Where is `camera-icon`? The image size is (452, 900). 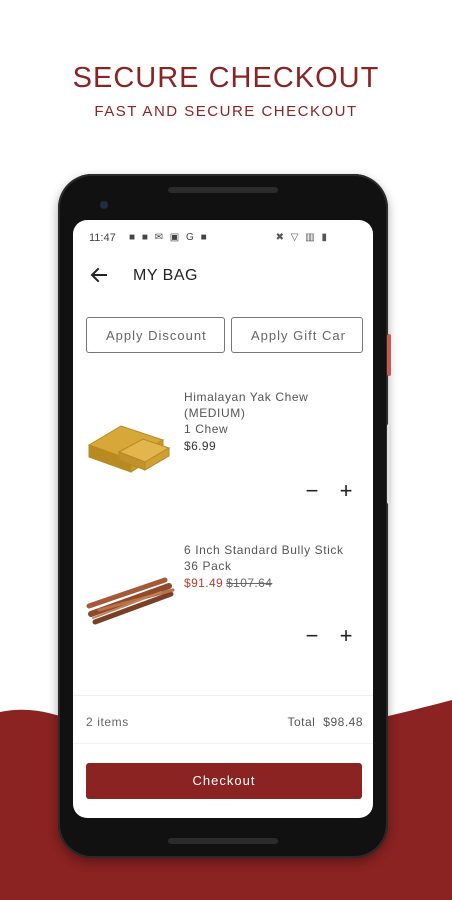
camera-icon is located at coordinates (104, 205).